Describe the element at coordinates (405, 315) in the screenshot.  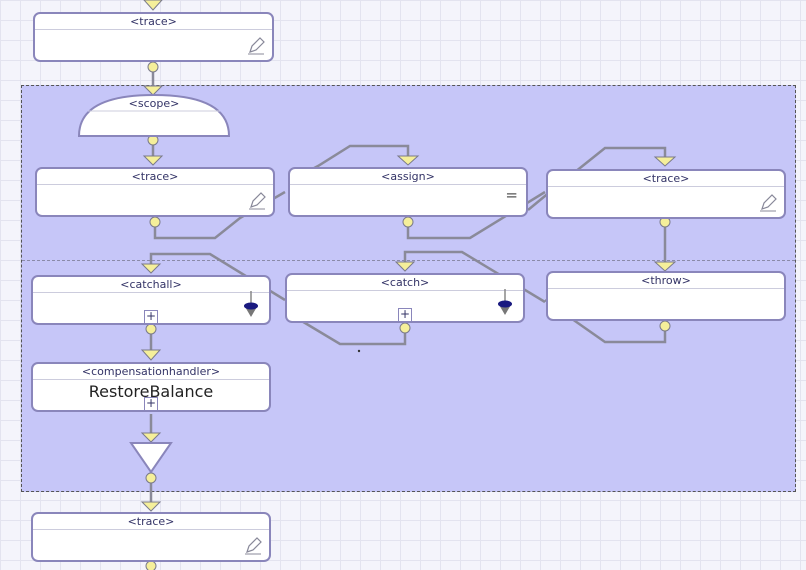
I see `expand-catch-button: +` at that location.